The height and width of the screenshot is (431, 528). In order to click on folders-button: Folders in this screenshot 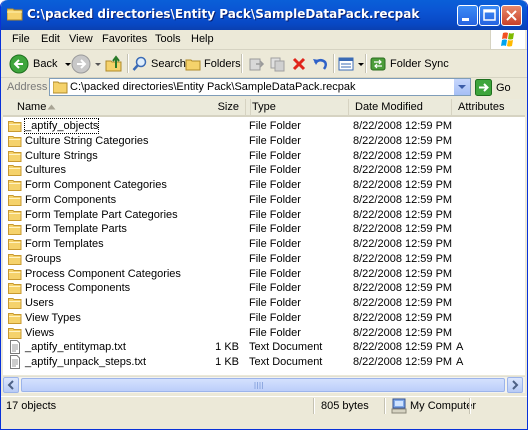, I will do `click(213, 63)`.